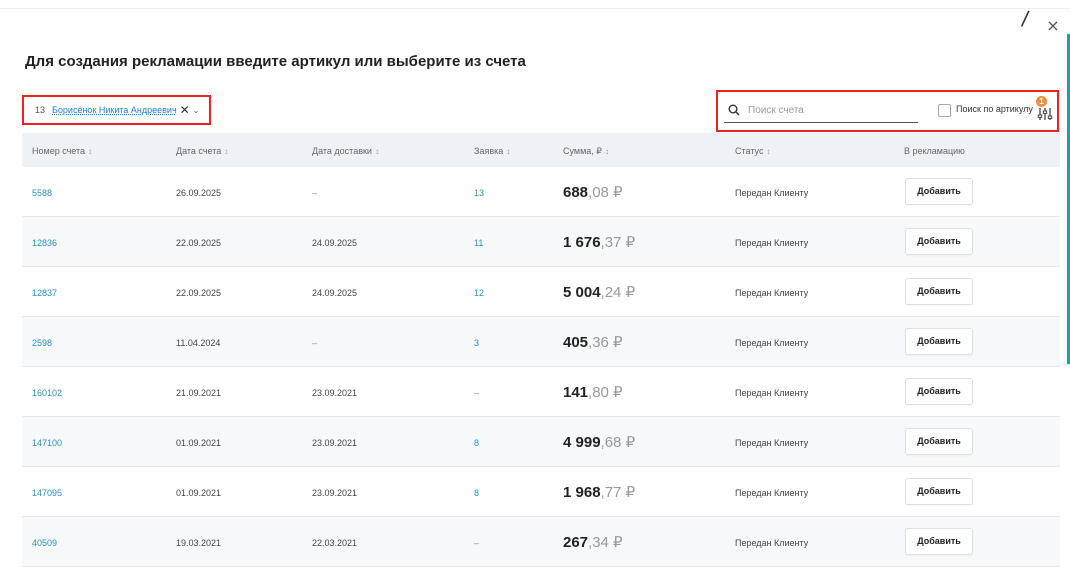 This screenshot has height=578, width=1070. I want to click on search-icon, so click(734, 110).